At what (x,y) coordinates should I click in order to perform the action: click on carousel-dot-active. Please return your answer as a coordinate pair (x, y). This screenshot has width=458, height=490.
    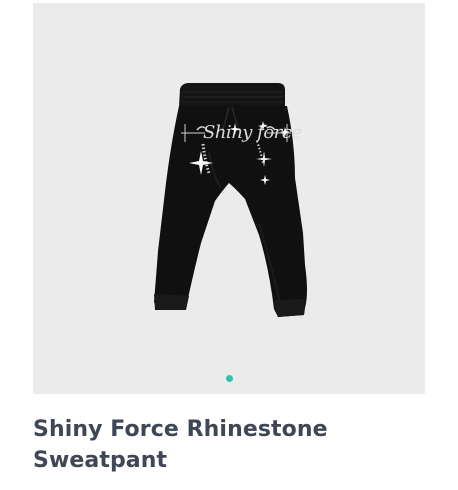
    Looking at the image, I should click on (229, 378).